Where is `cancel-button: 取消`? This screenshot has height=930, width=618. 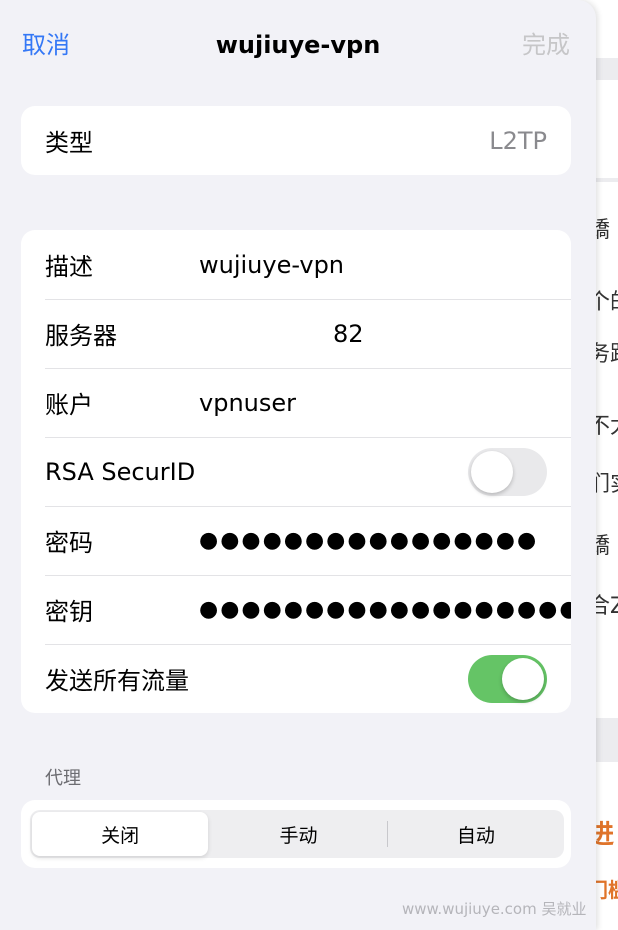 cancel-button: 取消 is located at coordinates (46, 45).